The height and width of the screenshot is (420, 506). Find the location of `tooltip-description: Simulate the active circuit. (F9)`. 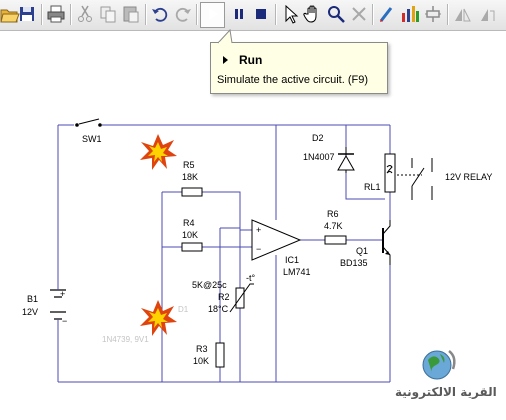

tooltip-description: Simulate the active circuit. (F9) is located at coordinates (292, 80).